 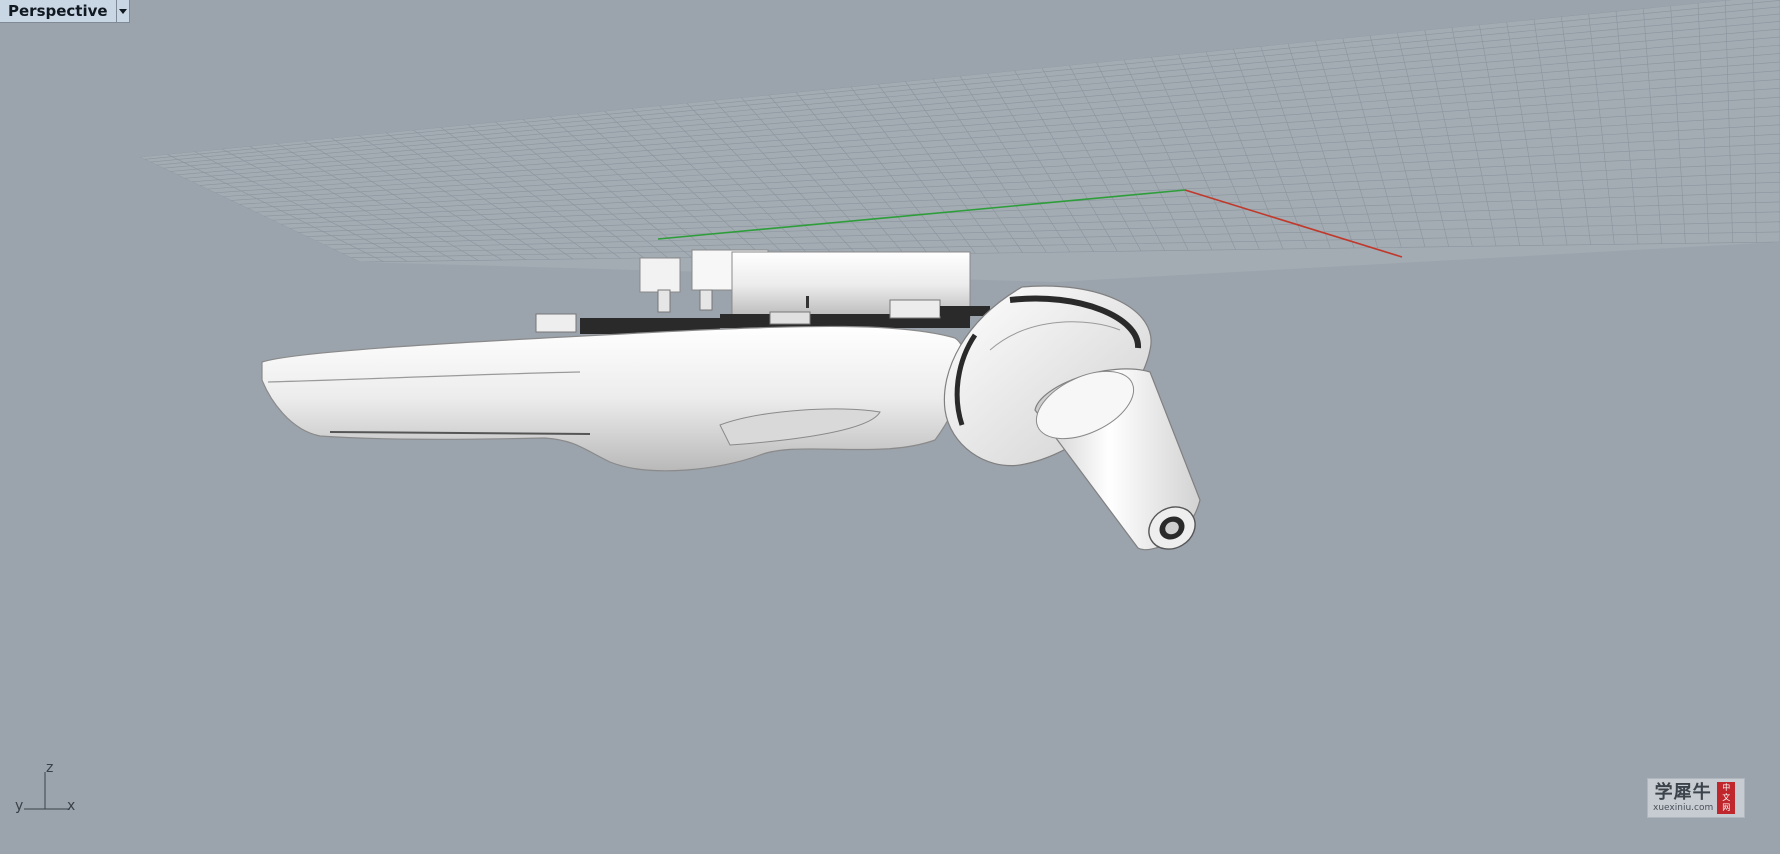 I want to click on watermark-badge-char: 中, so click(x=1726, y=787).